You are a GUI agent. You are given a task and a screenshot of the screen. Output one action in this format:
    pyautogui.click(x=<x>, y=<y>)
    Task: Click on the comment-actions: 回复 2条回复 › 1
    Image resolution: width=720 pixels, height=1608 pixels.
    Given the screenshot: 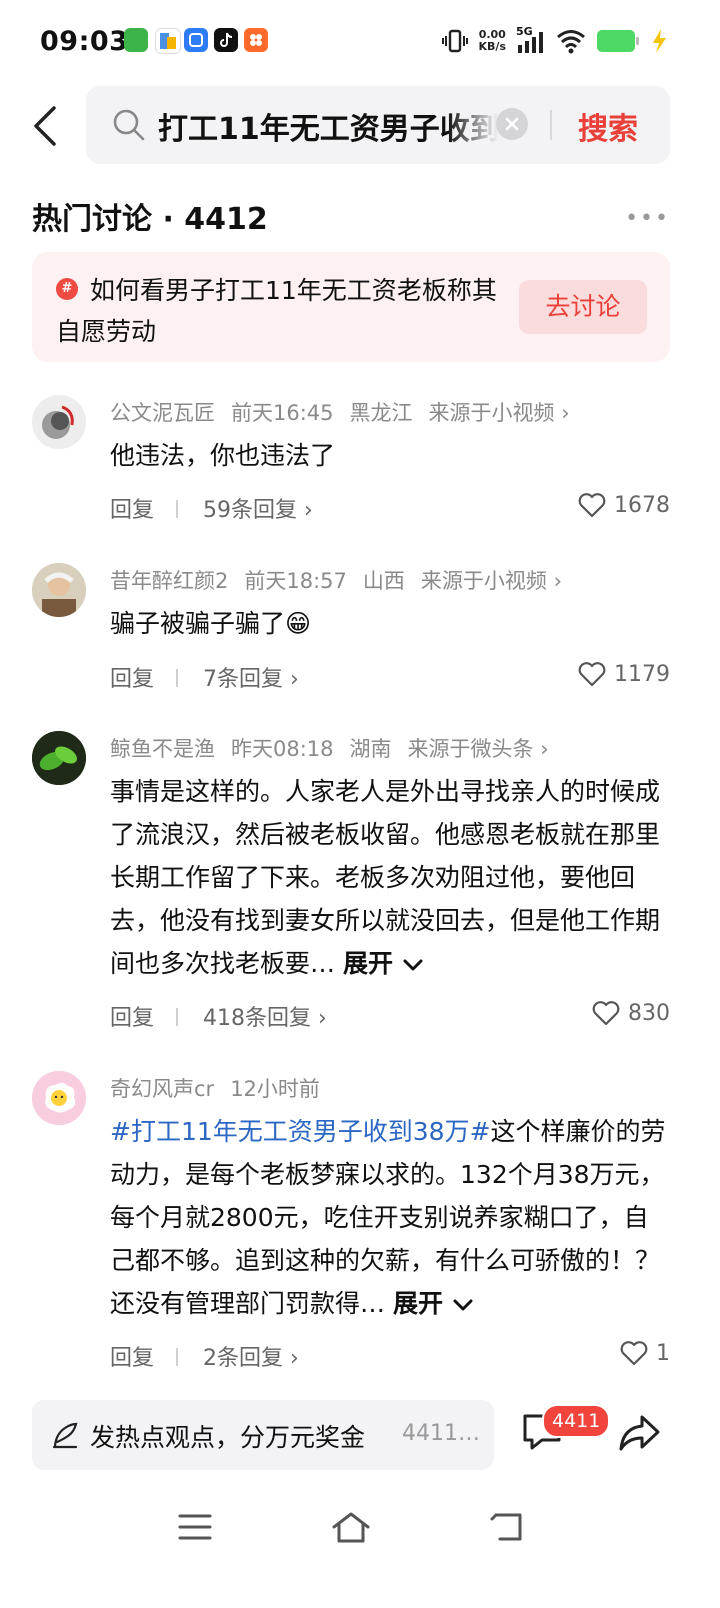 What is the action you would take?
    pyautogui.click(x=390, y=1357)
    